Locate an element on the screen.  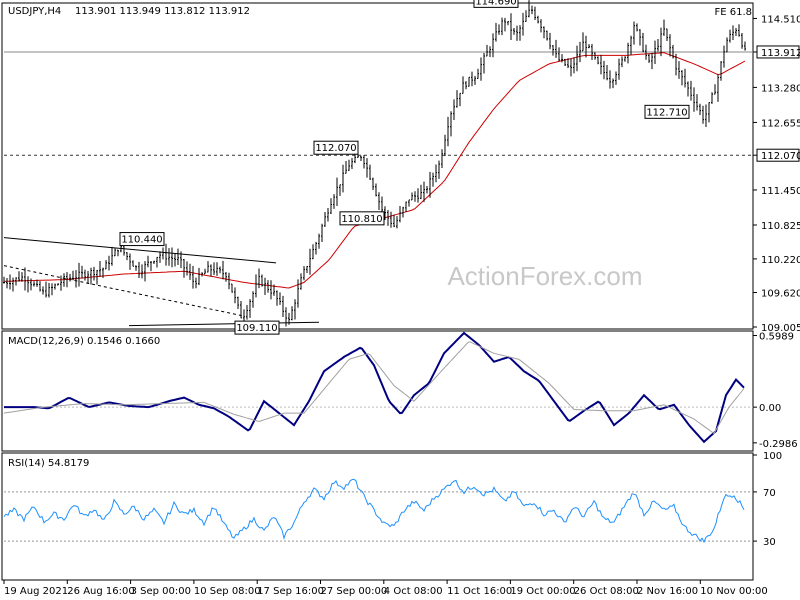
ohlc-label: 113.901 113.949 113.812 113.912 is located at coordinates (162, 11).